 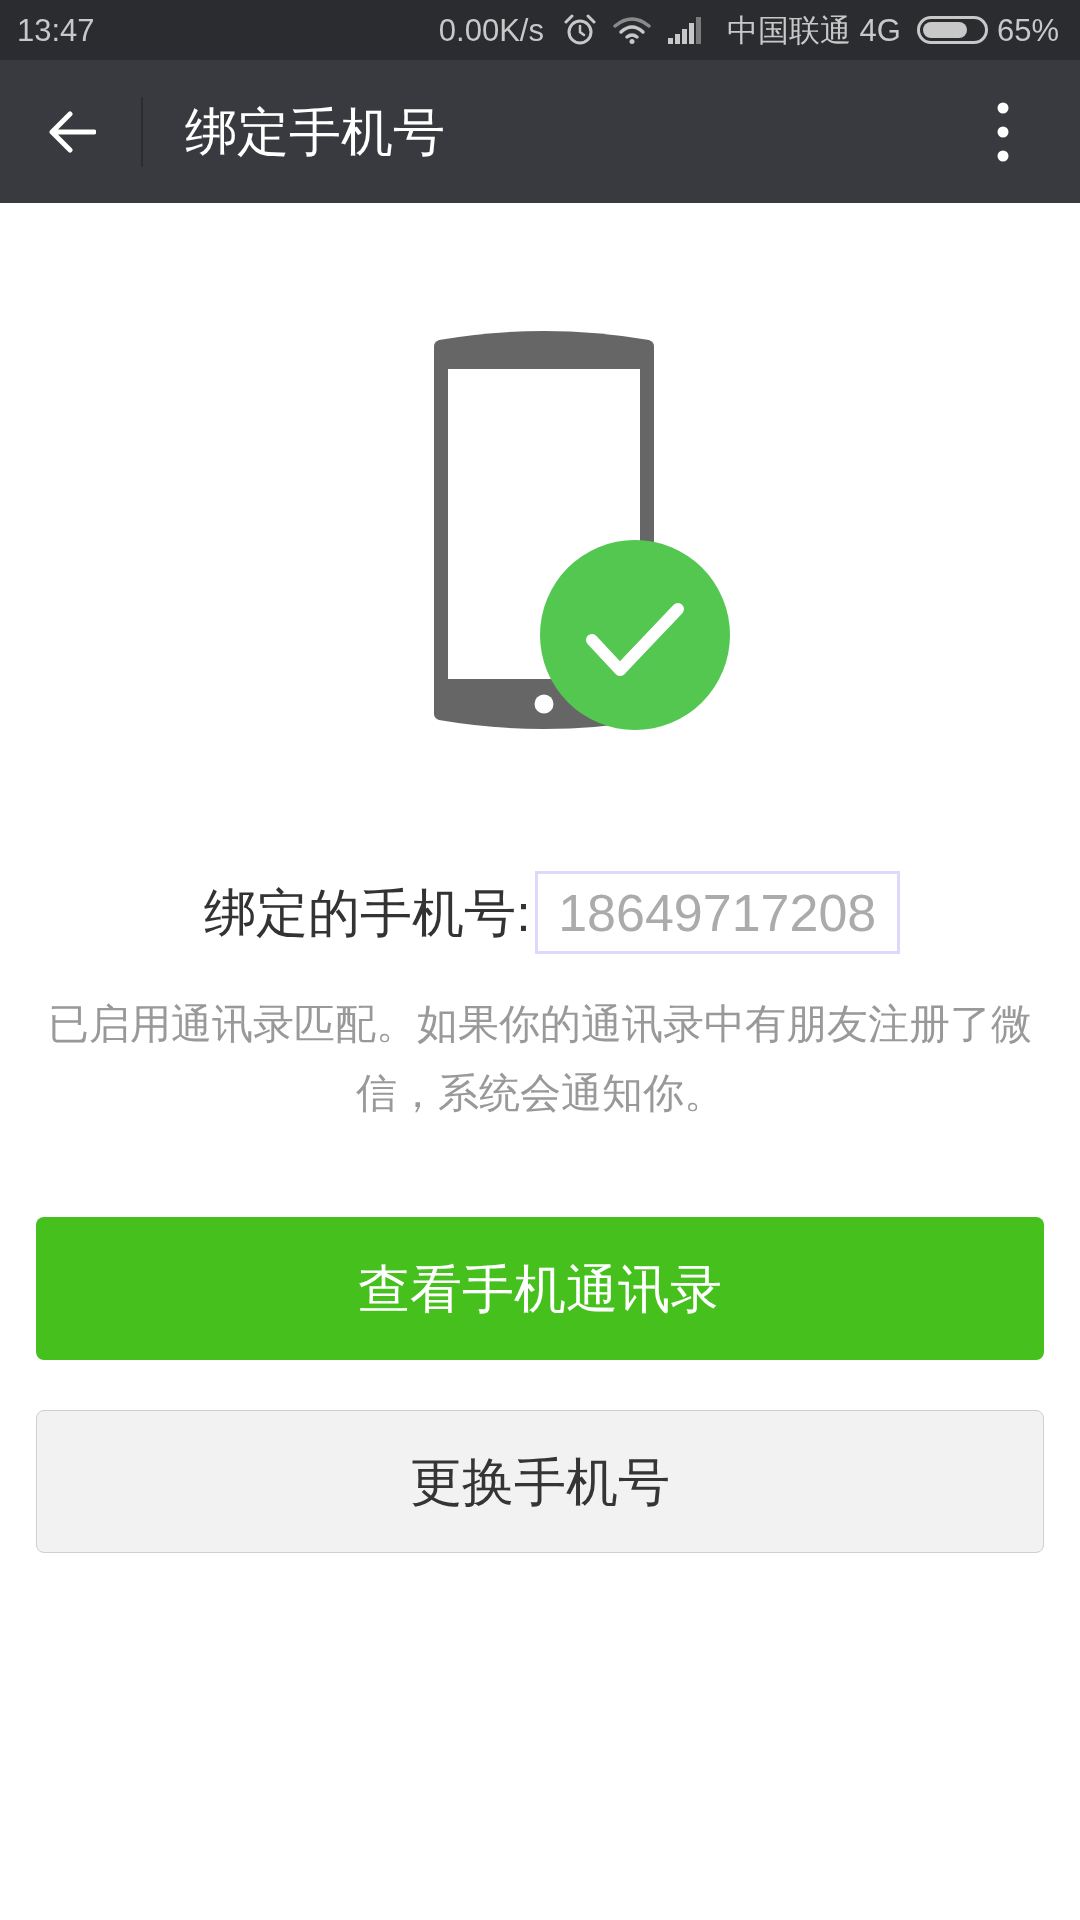 I want to click on wifi-icon, so click(x=632, y=30).